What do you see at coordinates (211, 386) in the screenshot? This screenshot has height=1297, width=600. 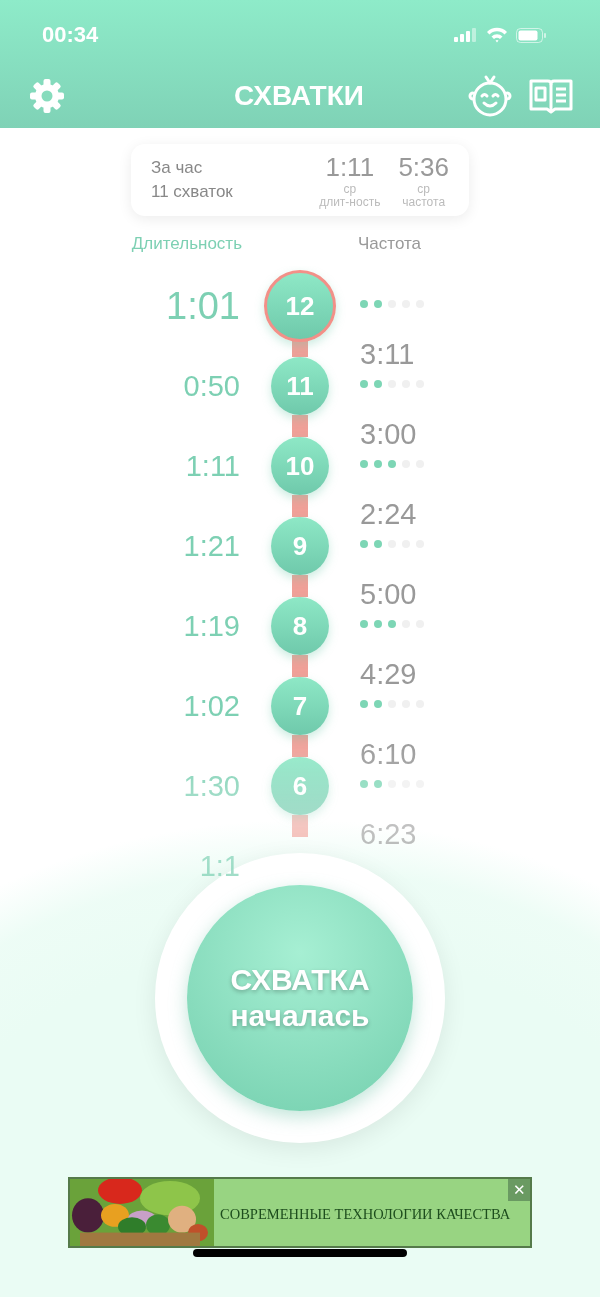 I see `duration-value: 0:50` at bounding box center [211, 386].